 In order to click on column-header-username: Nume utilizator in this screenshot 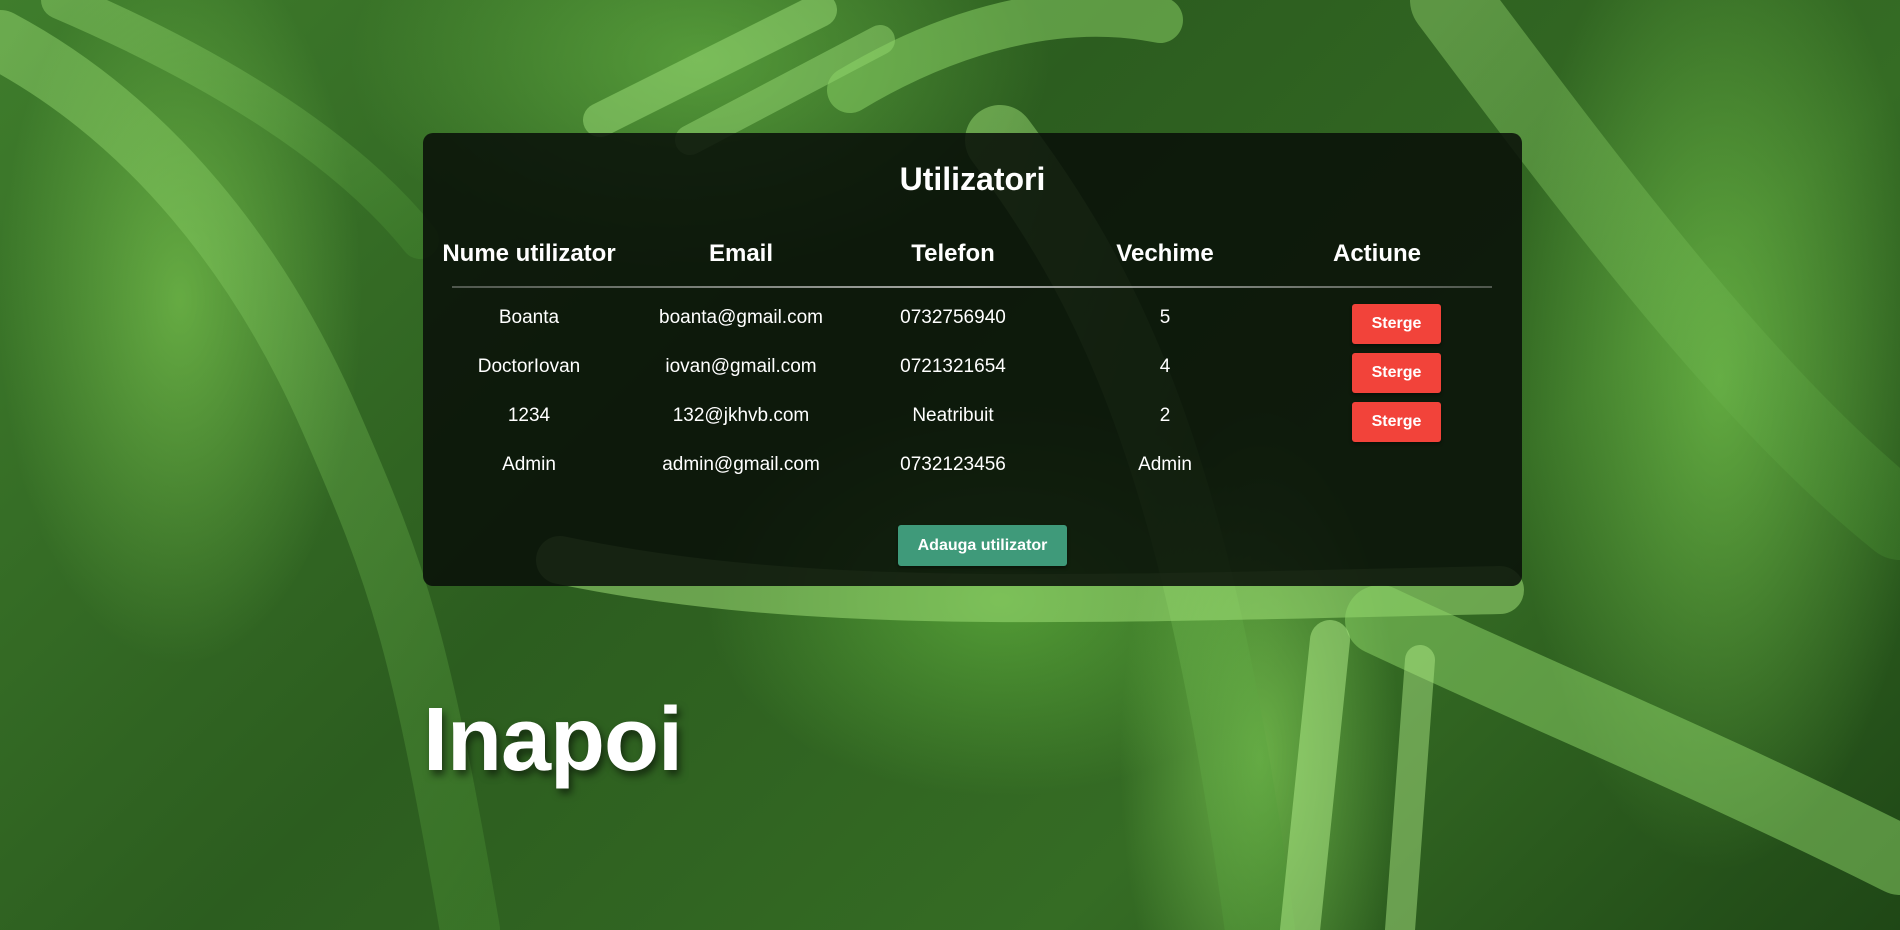, I will do `click(529, 253)`.